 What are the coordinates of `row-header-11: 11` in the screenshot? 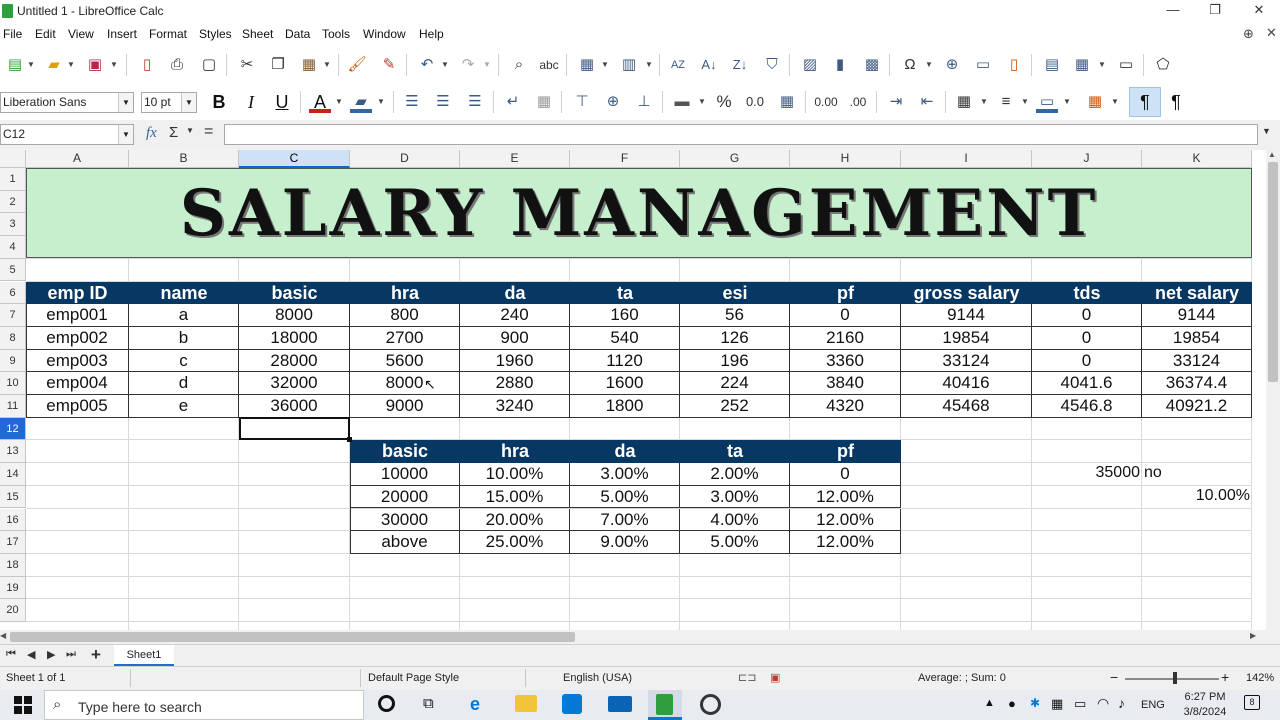 It's located at (13, 406).